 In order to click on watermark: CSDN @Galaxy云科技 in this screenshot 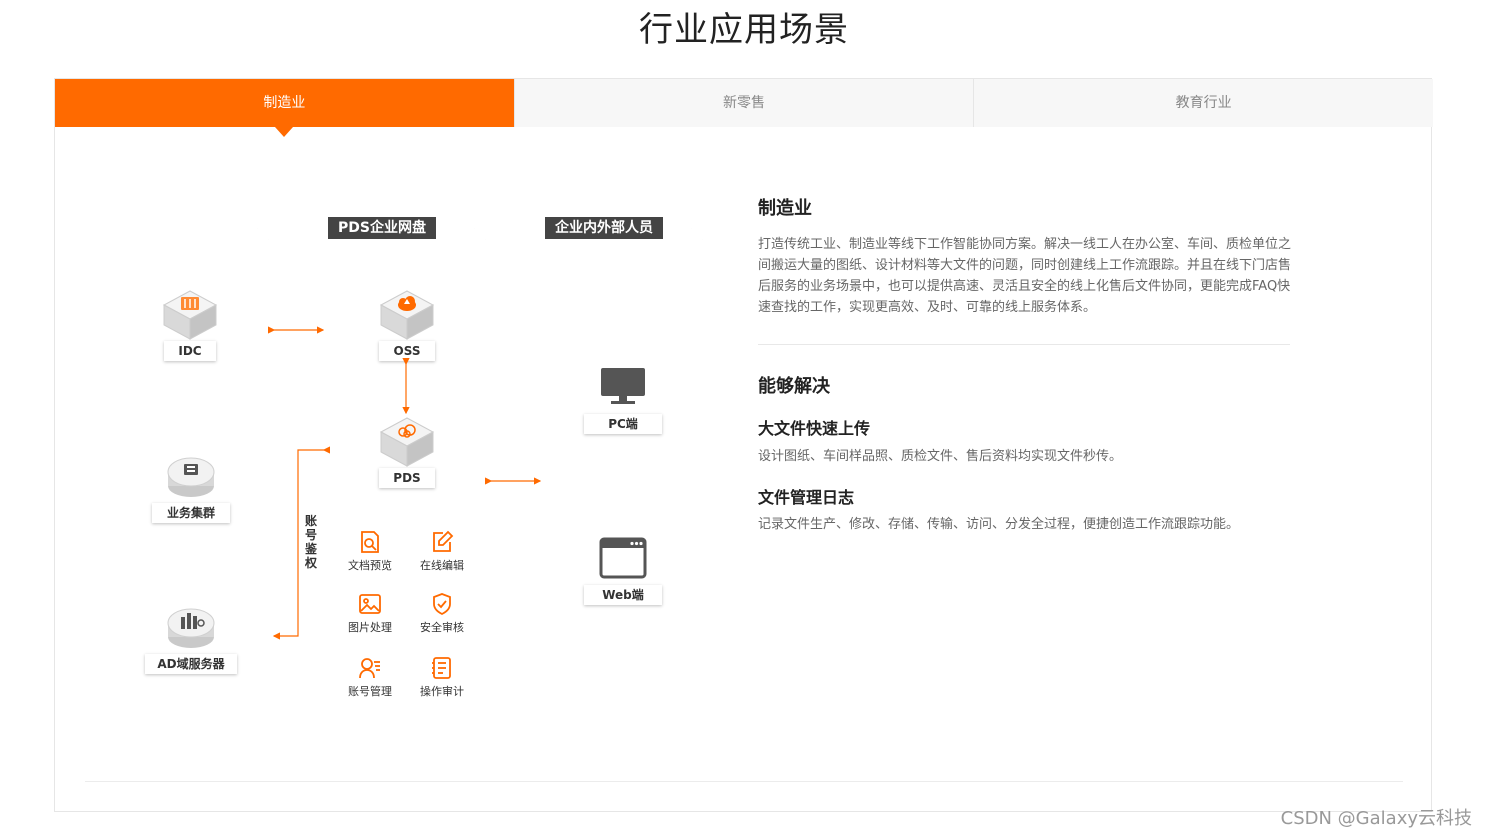, I will do `click(1376, 818)`.